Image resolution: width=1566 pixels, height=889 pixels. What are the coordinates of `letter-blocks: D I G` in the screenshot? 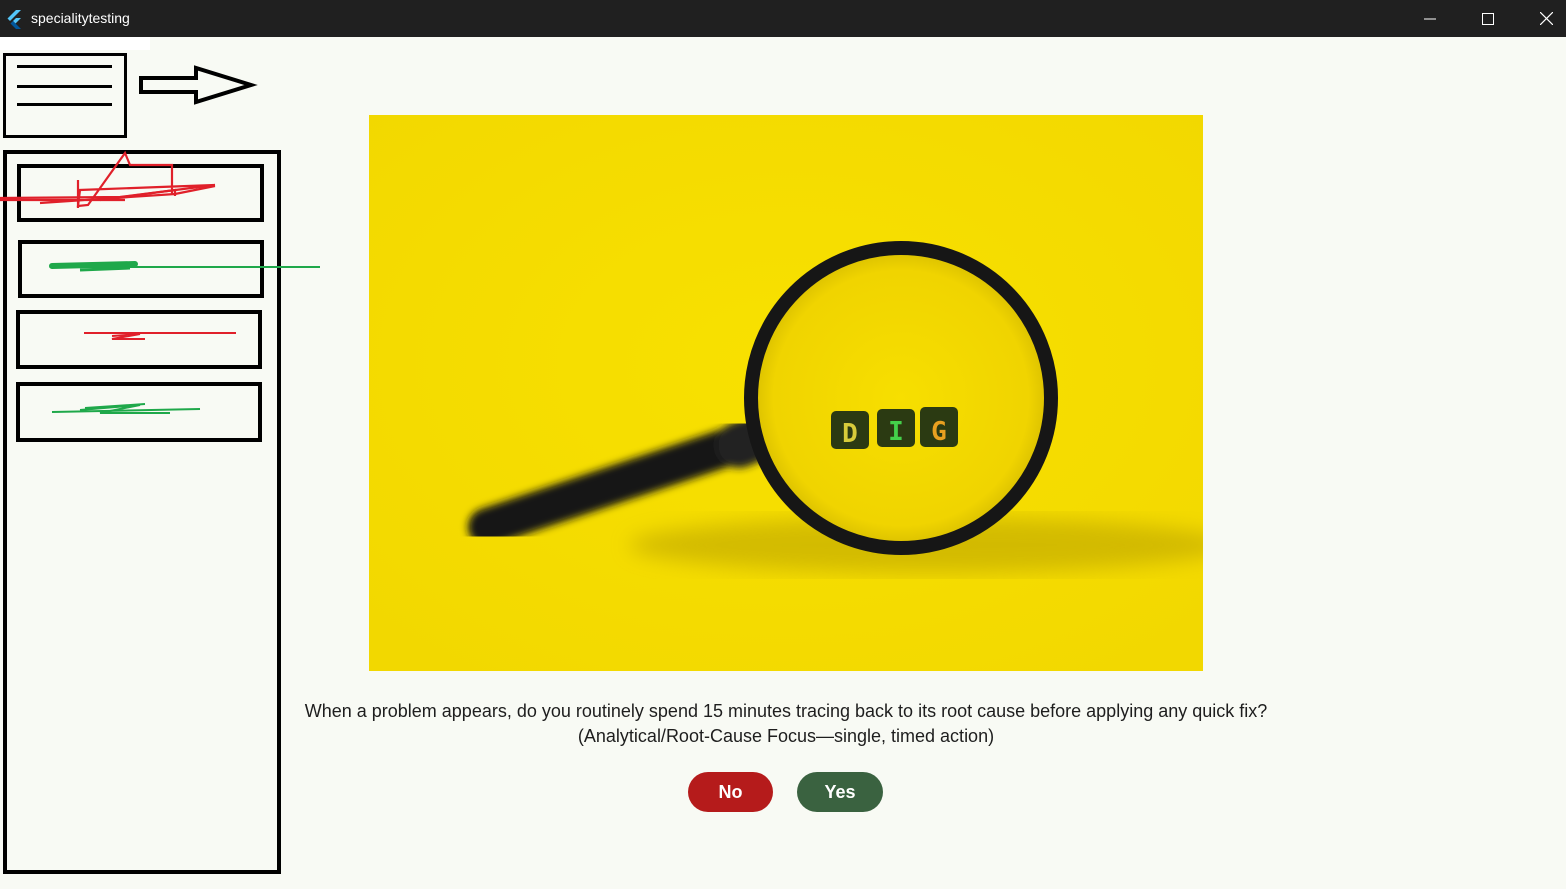 It's located at (894, 428).